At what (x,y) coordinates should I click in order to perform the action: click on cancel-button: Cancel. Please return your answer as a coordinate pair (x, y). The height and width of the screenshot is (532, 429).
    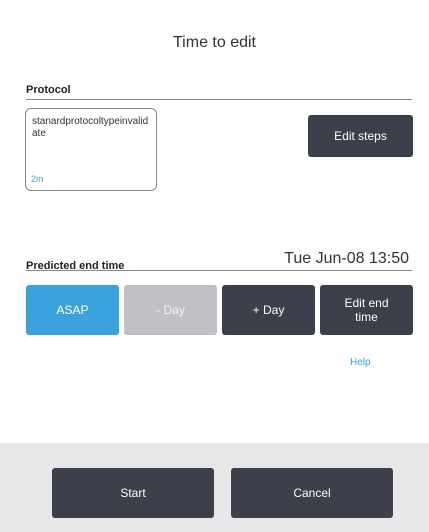
    Looking at the image, I should click on (312, 493).